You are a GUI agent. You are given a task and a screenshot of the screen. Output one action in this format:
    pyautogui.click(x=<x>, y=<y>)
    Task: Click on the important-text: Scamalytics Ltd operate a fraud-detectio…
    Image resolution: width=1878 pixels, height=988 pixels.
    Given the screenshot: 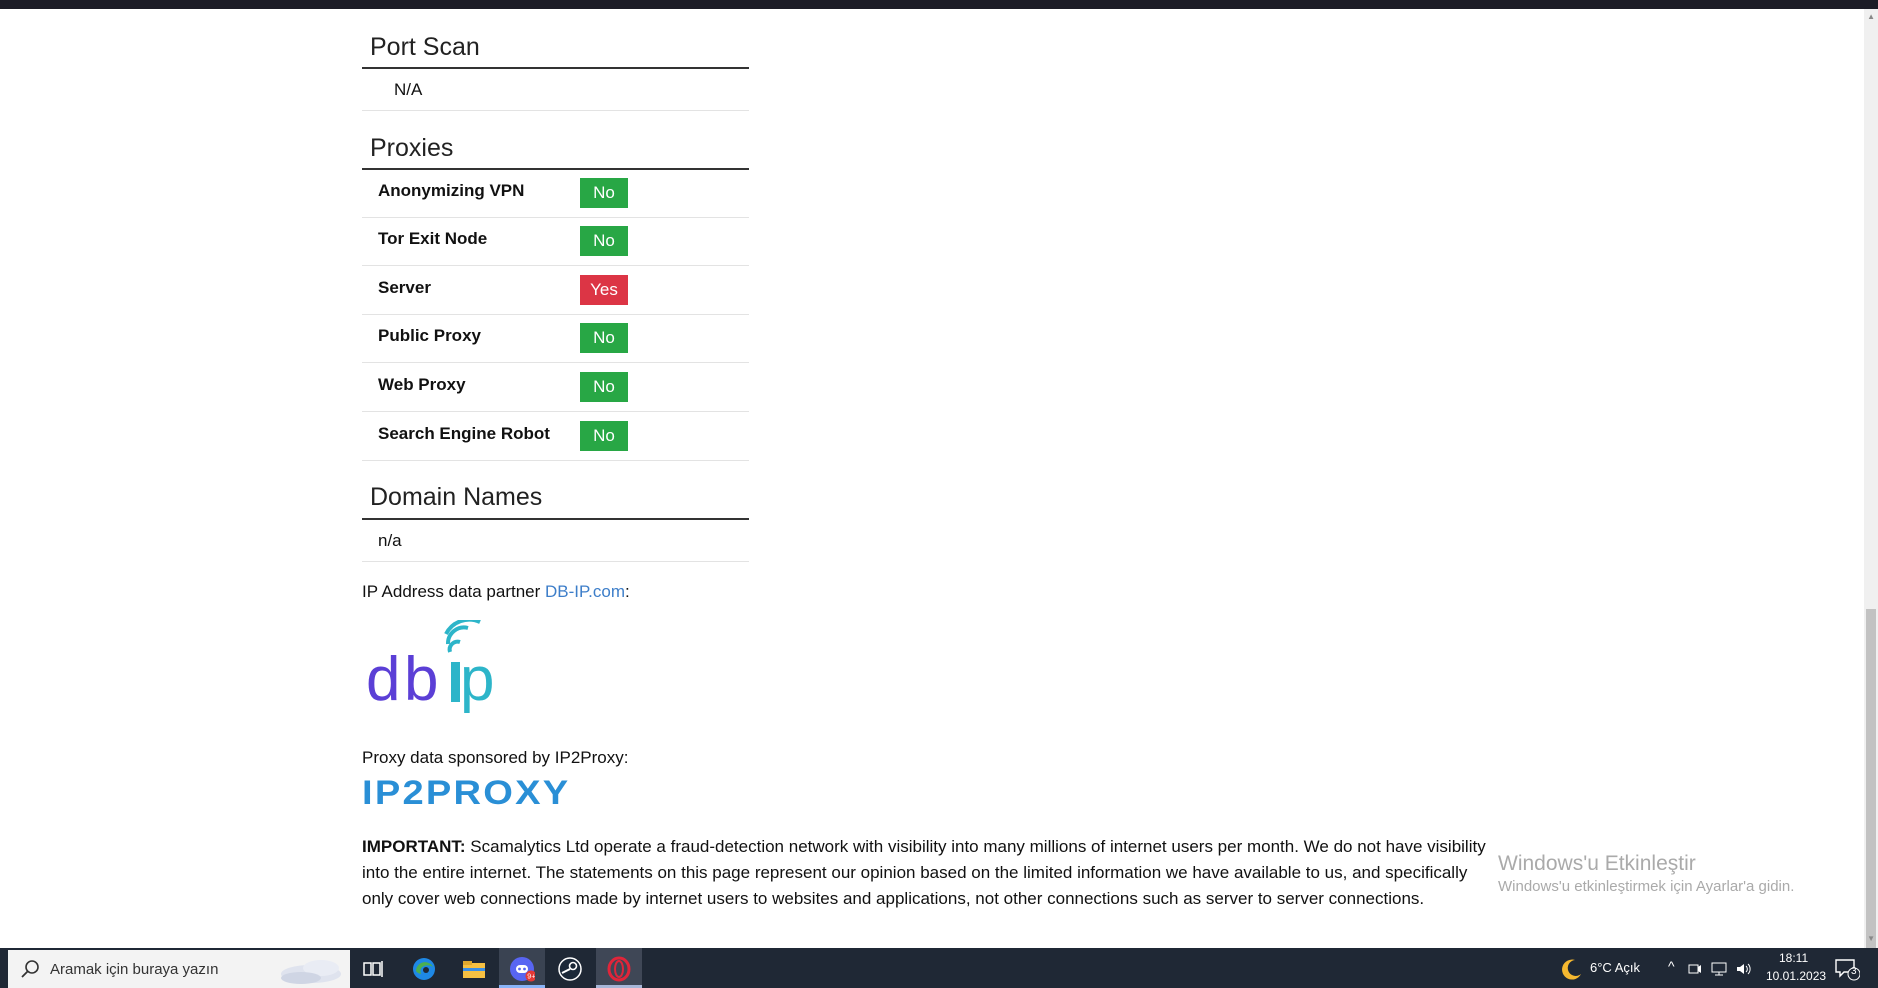 What is the action you would take?
    pyautogui.click(x=924, y=872)
    